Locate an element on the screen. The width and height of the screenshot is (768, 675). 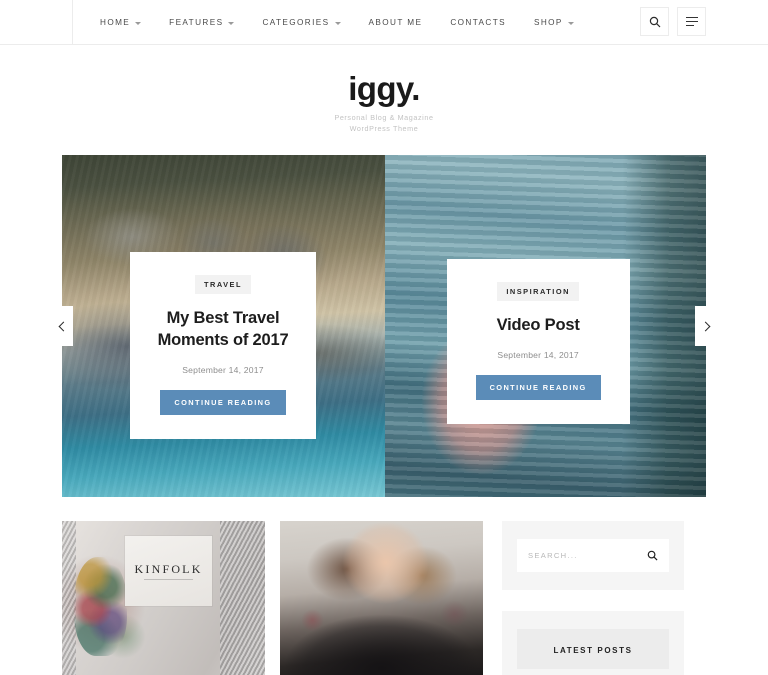
post-image is located at coordinates (381, 598).